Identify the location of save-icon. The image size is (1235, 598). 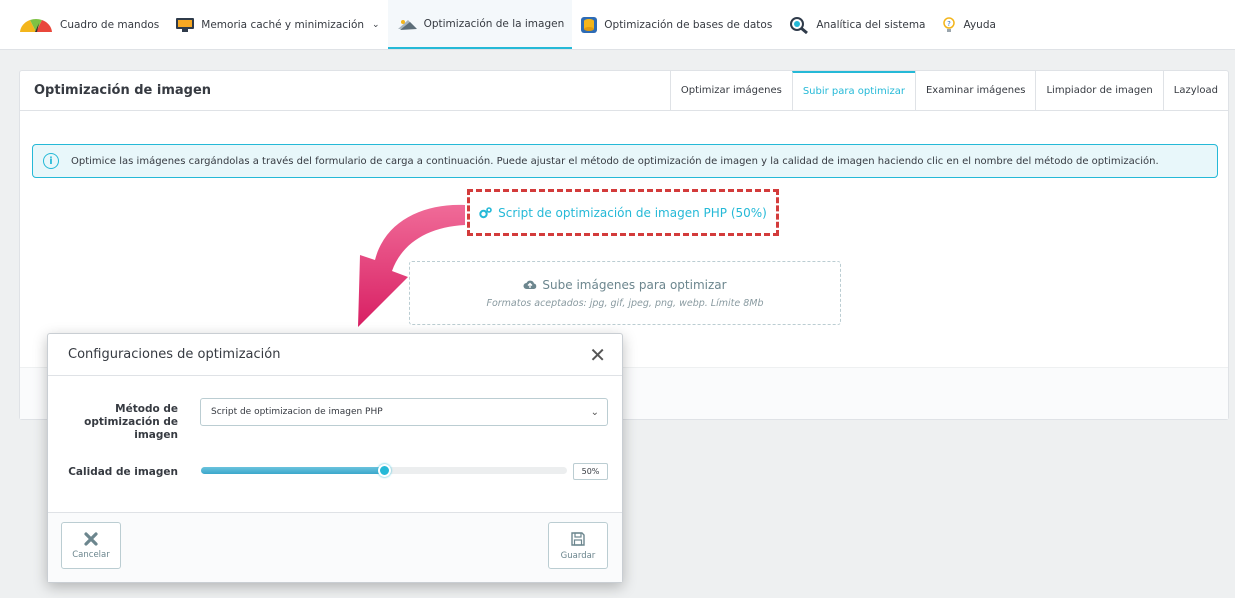
(578, 538).